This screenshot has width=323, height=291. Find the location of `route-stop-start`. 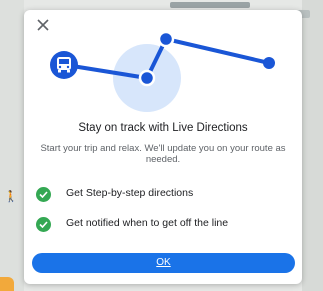

route-stop-start is located at coordinates (147, 78).